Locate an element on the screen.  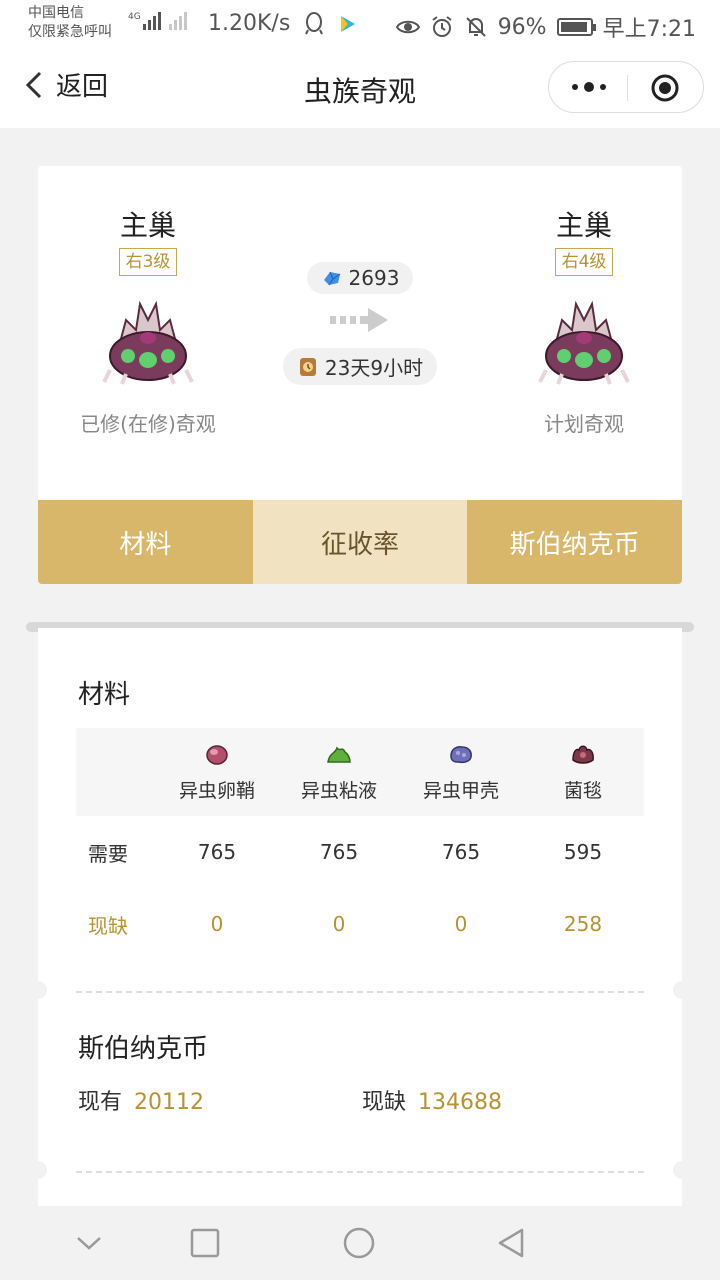
coins-title: 斯伯纳克币 is located at coordinates (143, 1049).